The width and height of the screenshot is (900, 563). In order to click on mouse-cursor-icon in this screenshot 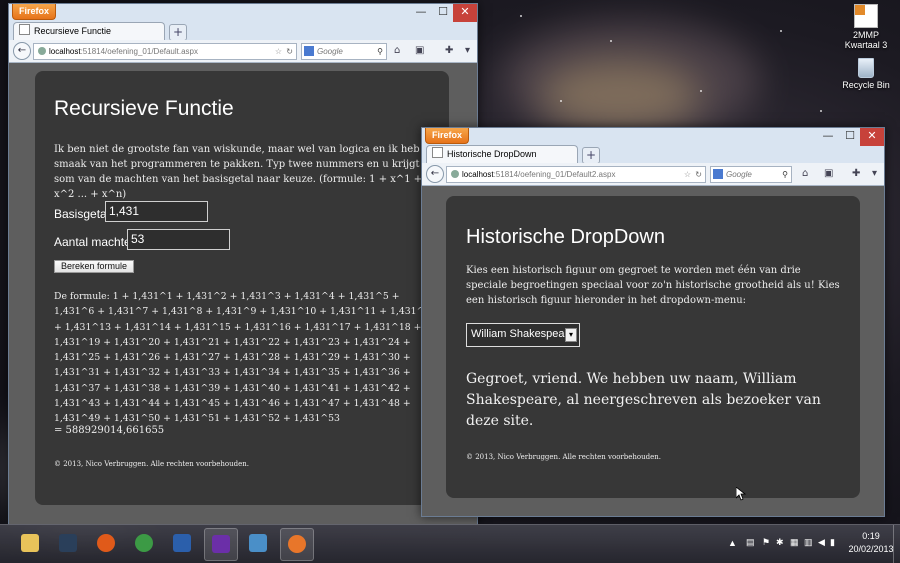, I will do `click(741, 494)`.